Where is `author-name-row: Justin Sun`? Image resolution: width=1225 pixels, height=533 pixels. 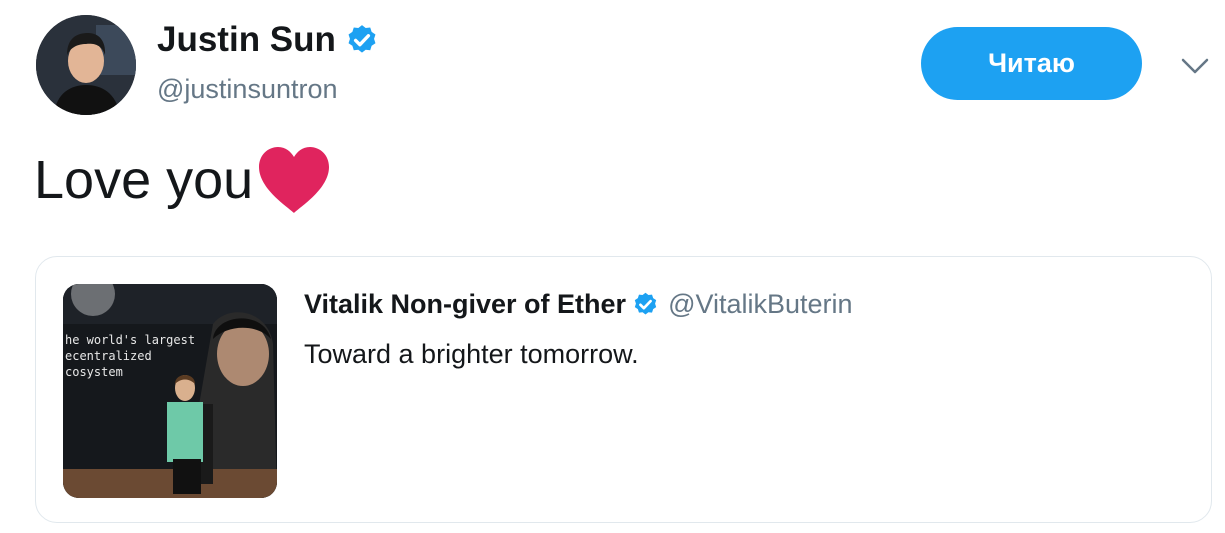
author-name-row: Justin Sun is located at coordinates (268, 40).